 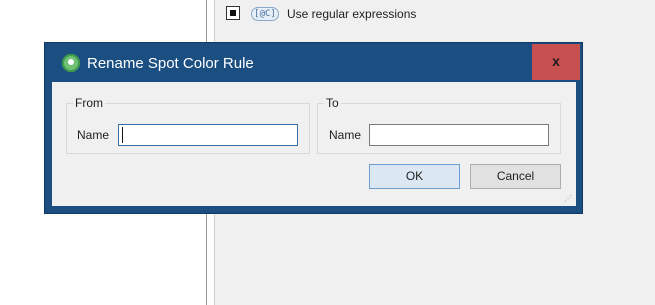 I want to click on app-logo-icon, so click(x=71, y=63).